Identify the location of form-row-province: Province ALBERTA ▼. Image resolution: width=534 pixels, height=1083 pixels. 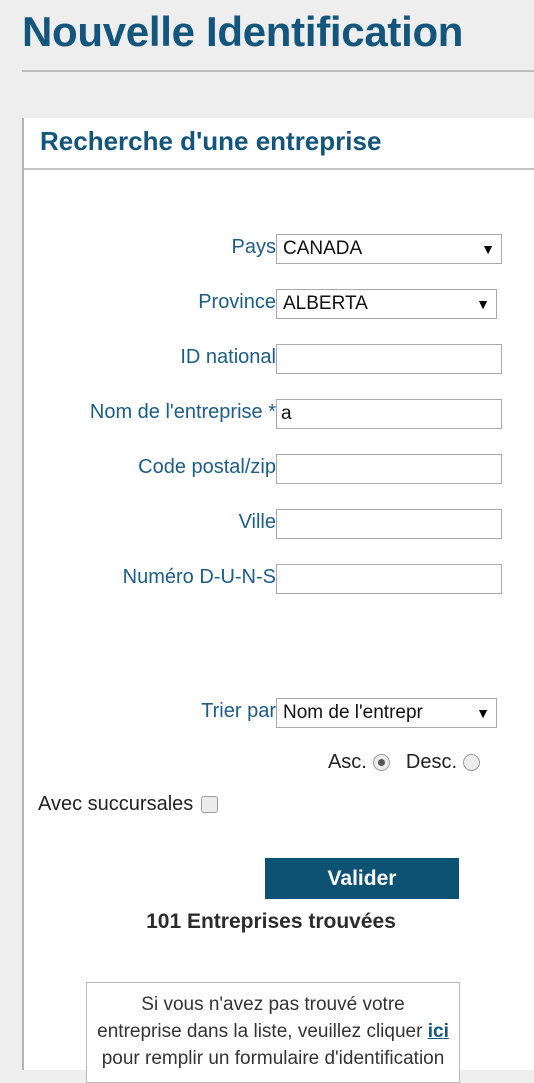
(279, 304).